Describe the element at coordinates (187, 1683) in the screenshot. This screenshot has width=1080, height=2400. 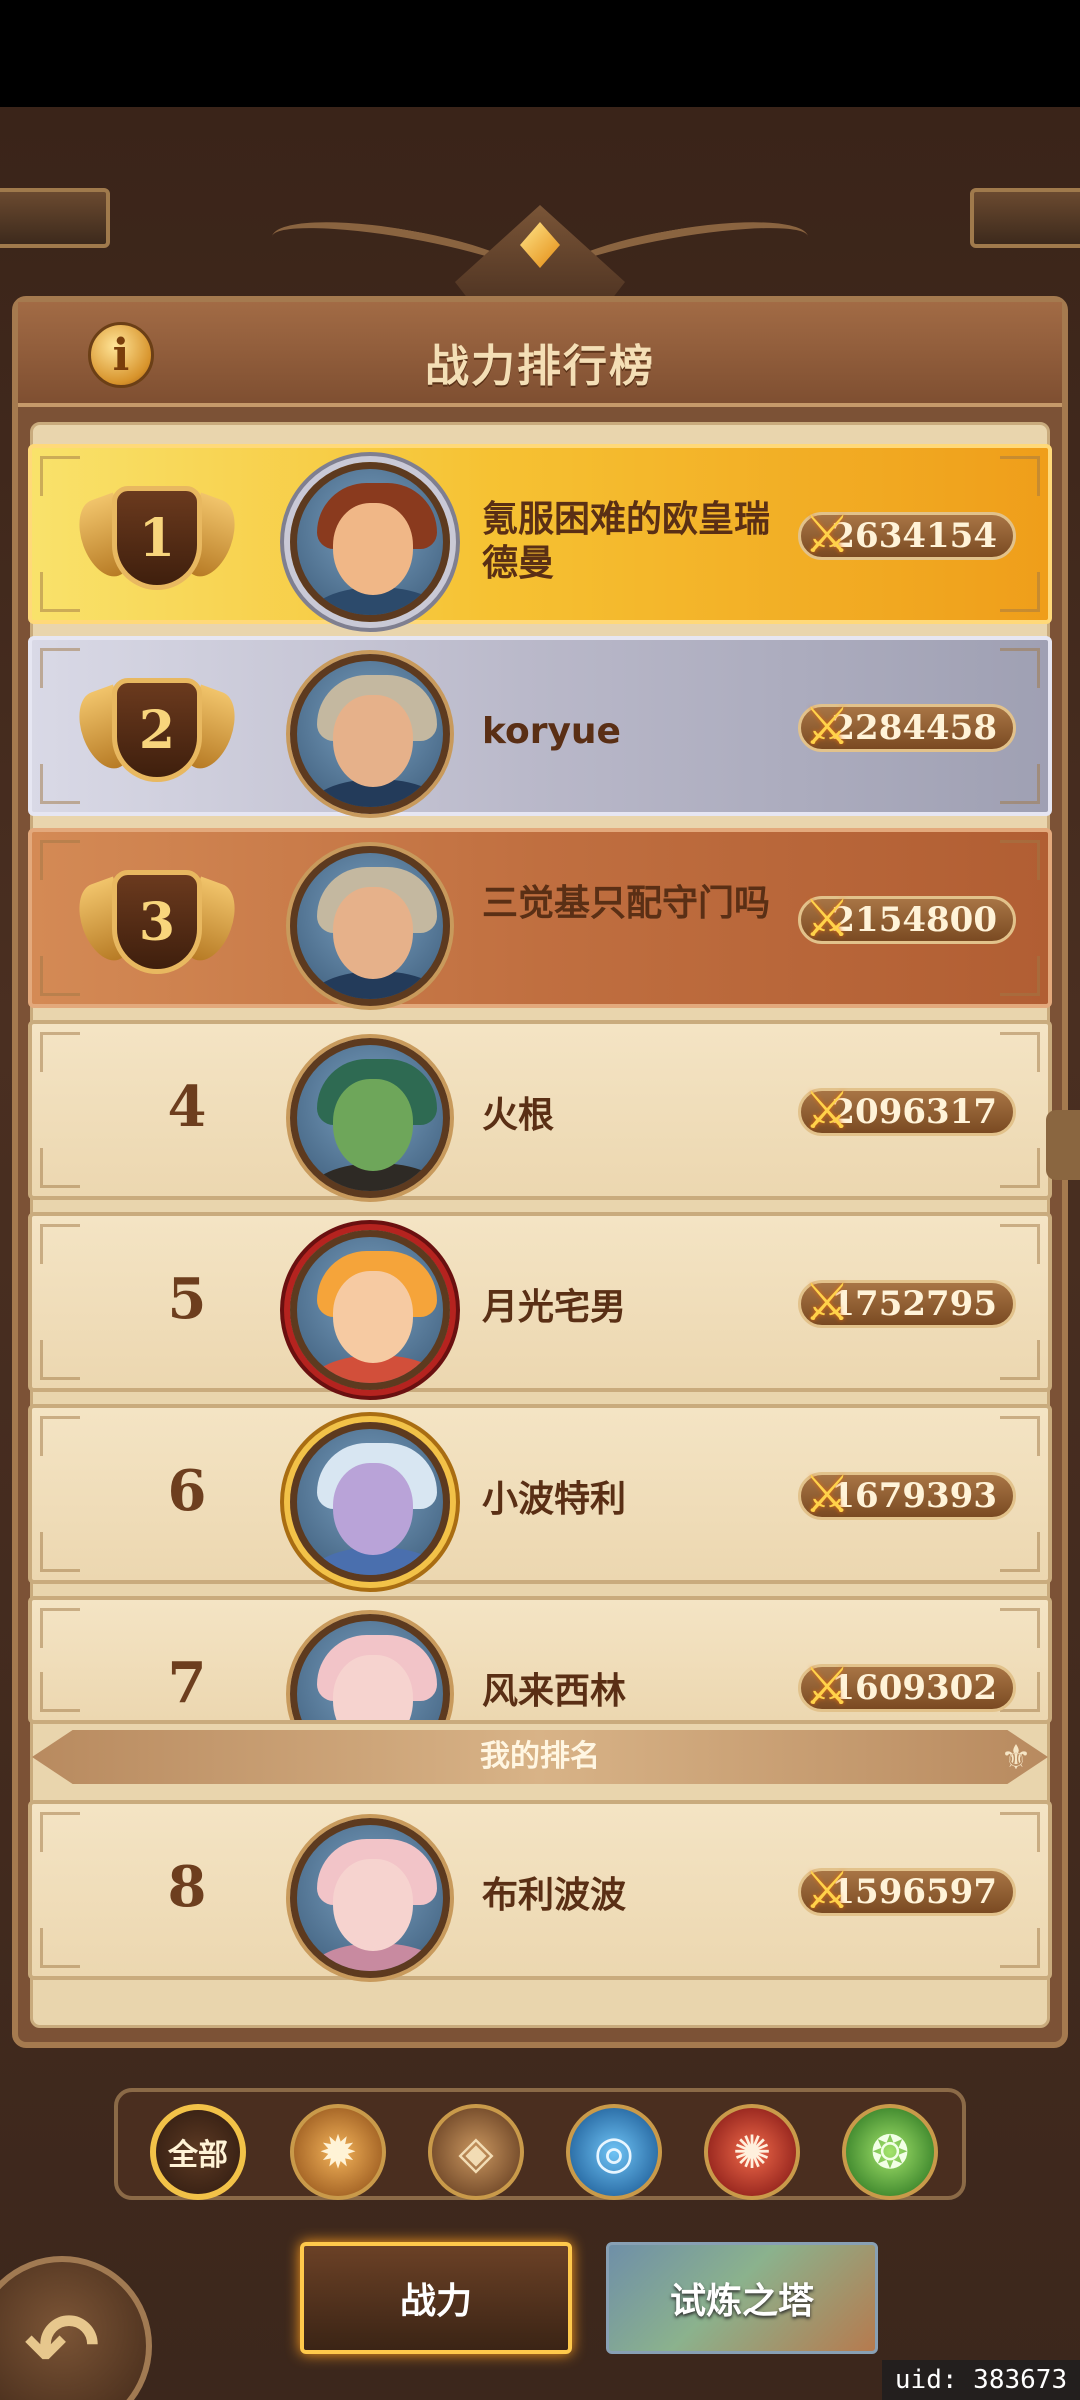
I see `rank-number: 7` at that location.